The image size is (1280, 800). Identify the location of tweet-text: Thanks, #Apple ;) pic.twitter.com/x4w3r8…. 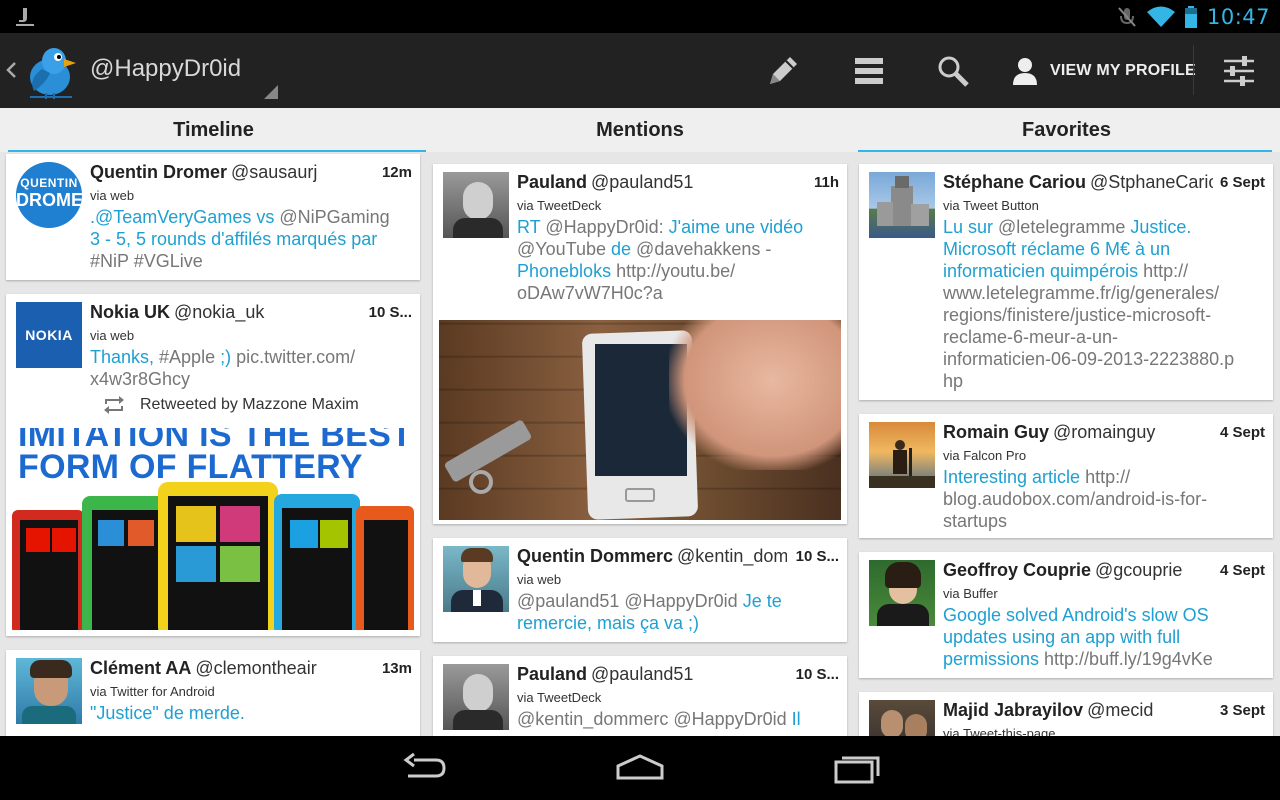
(251, 368).